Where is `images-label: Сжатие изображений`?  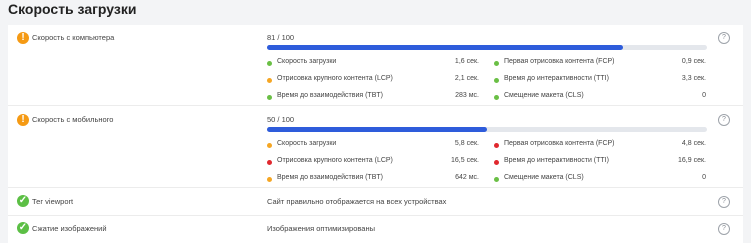
images-label: Сжатие изображений is located at coordinates (69, 228).